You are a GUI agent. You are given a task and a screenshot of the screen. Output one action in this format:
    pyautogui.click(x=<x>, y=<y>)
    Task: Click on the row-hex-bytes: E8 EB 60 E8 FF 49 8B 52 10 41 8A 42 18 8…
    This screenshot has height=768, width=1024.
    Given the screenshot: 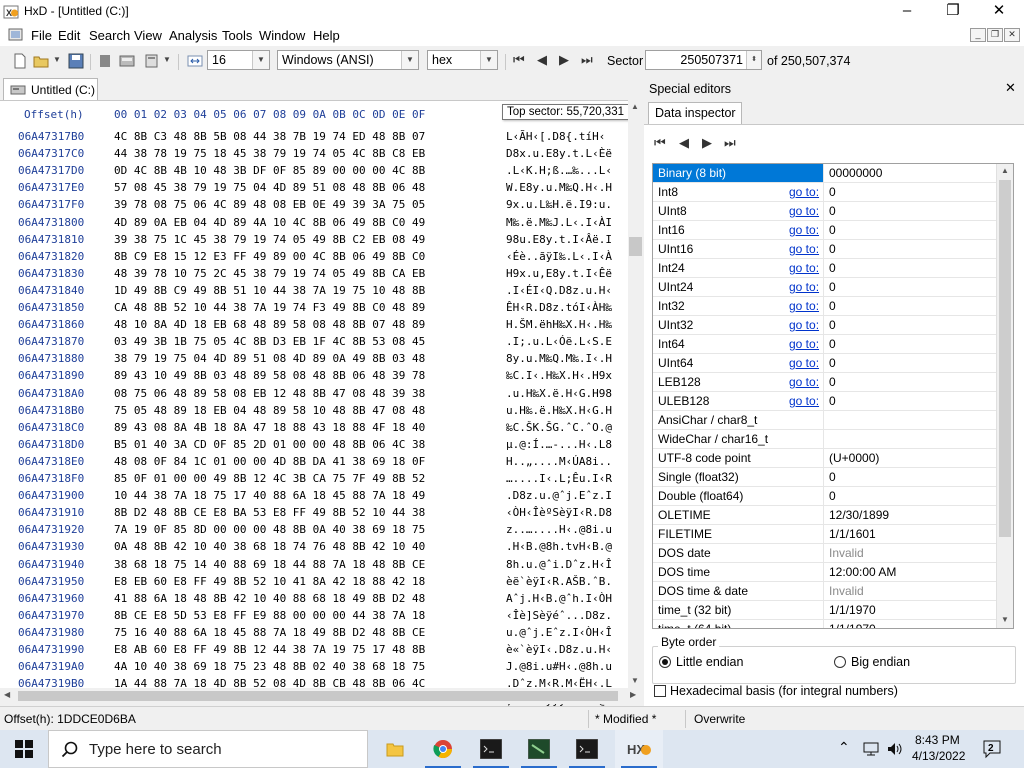 What is the action you would take?
    pyautogui.click(x=269, y=581)
    